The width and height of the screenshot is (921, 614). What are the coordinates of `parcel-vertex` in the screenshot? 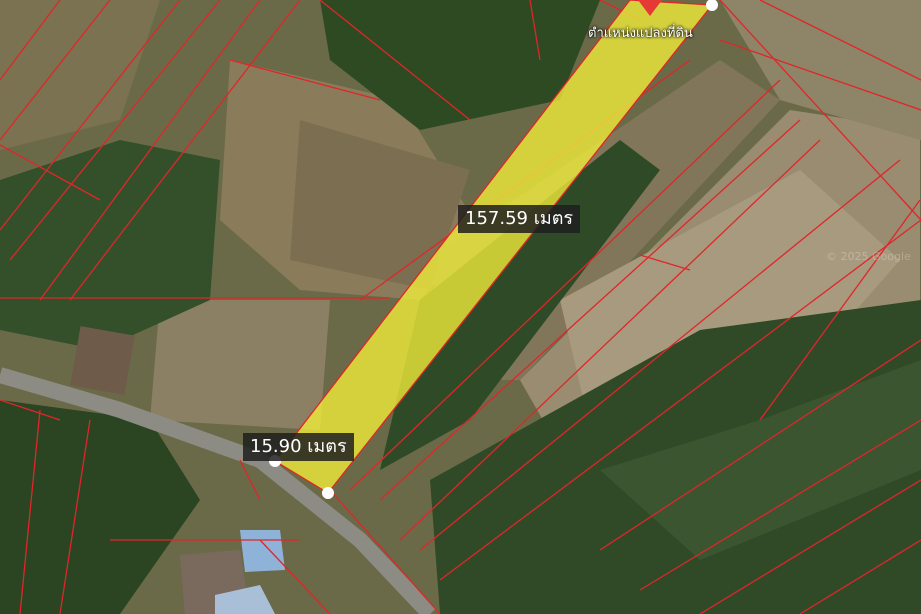 It's located at (328, 493).